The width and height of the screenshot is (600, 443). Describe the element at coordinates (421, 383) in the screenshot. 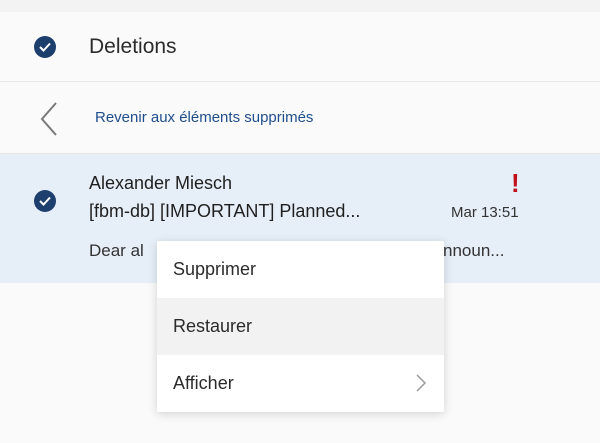

I see `chevron-right-icon` at that location.